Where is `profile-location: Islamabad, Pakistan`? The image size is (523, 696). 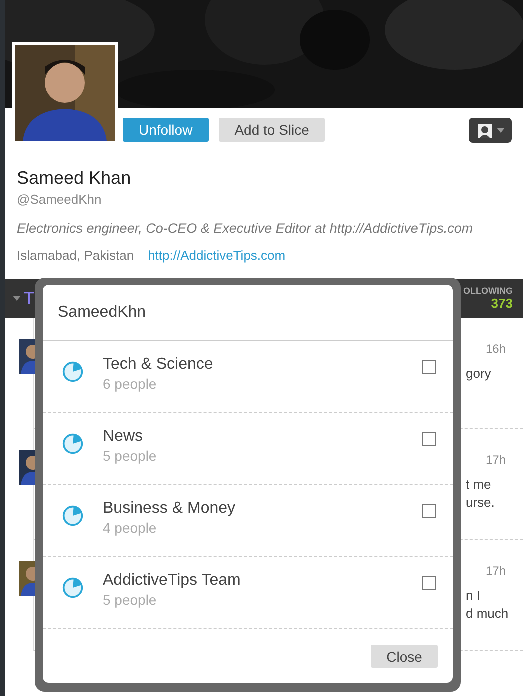
profile-location: Islamabad, Pakistan is located at coordinates (75, 255).